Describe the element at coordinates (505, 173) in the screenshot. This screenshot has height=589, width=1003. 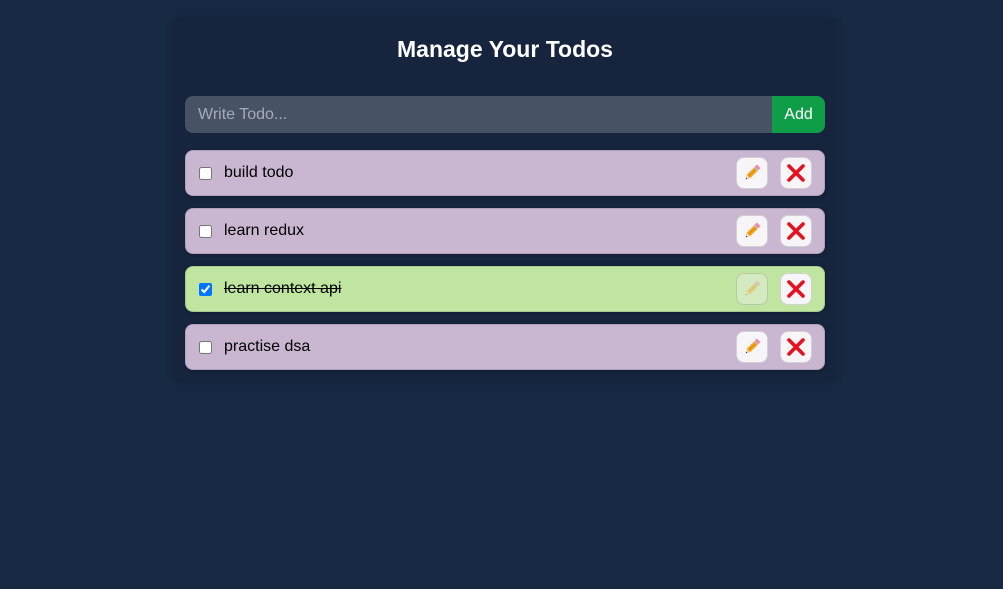
I see `todo-item: build todo` at that location.